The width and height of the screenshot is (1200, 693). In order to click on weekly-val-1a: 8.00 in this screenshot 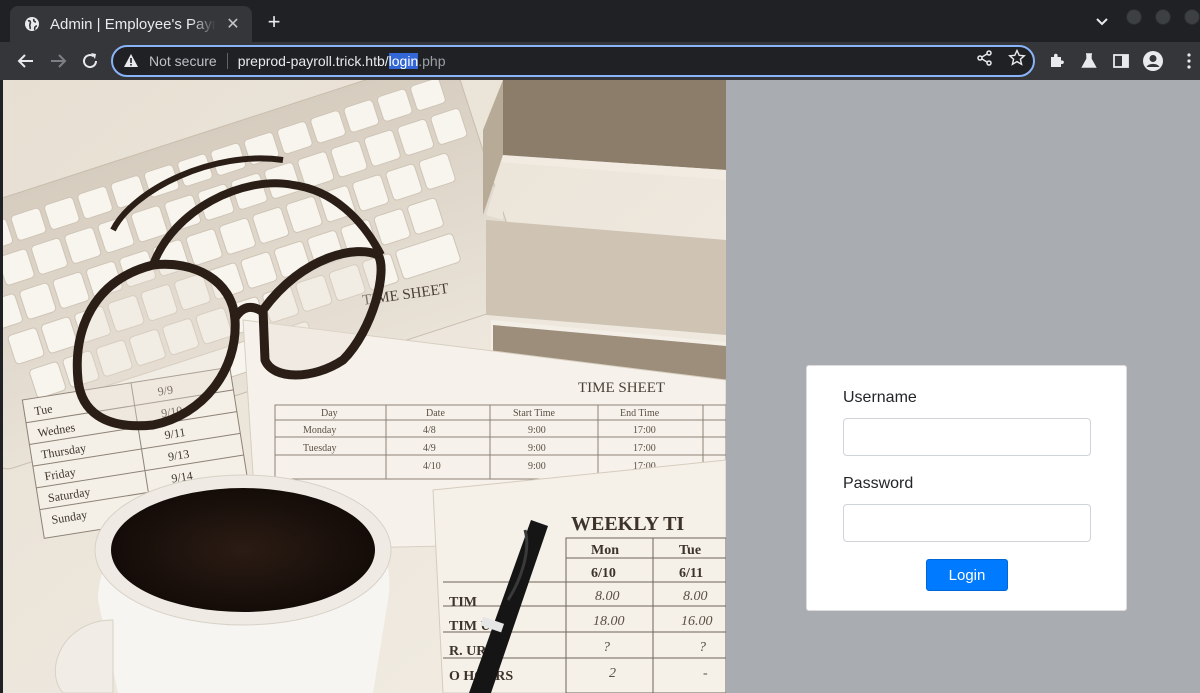, I will do `click(607, 596)`.